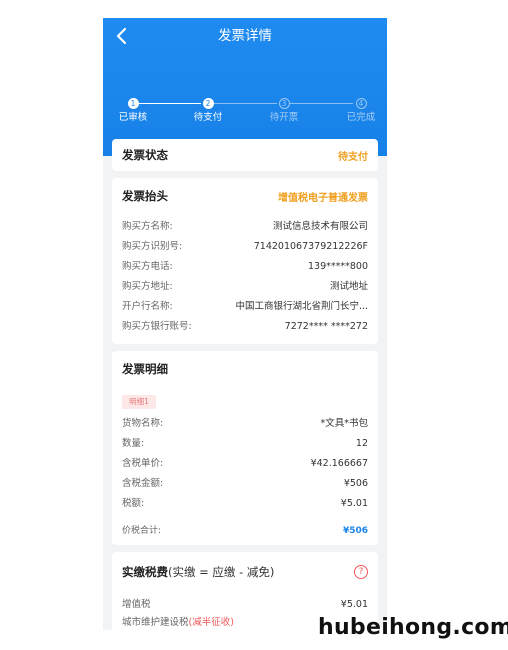 The image size is (508, 650). Describe the element at coordinates (147, 306) in the screenshot. I see `info-key: 开户行名称:` at that location.